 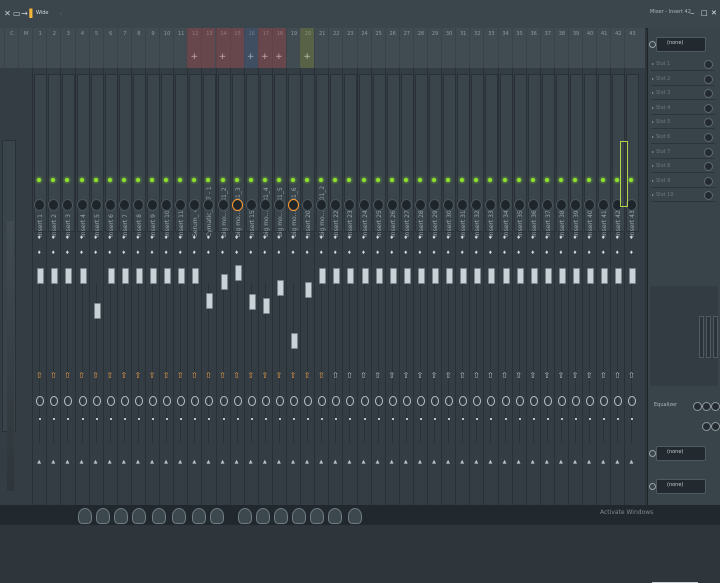 I want to click on mixer-strip: Insert 9 ♦ ♦ ⇧ ▲, so click(x=152, y=286).